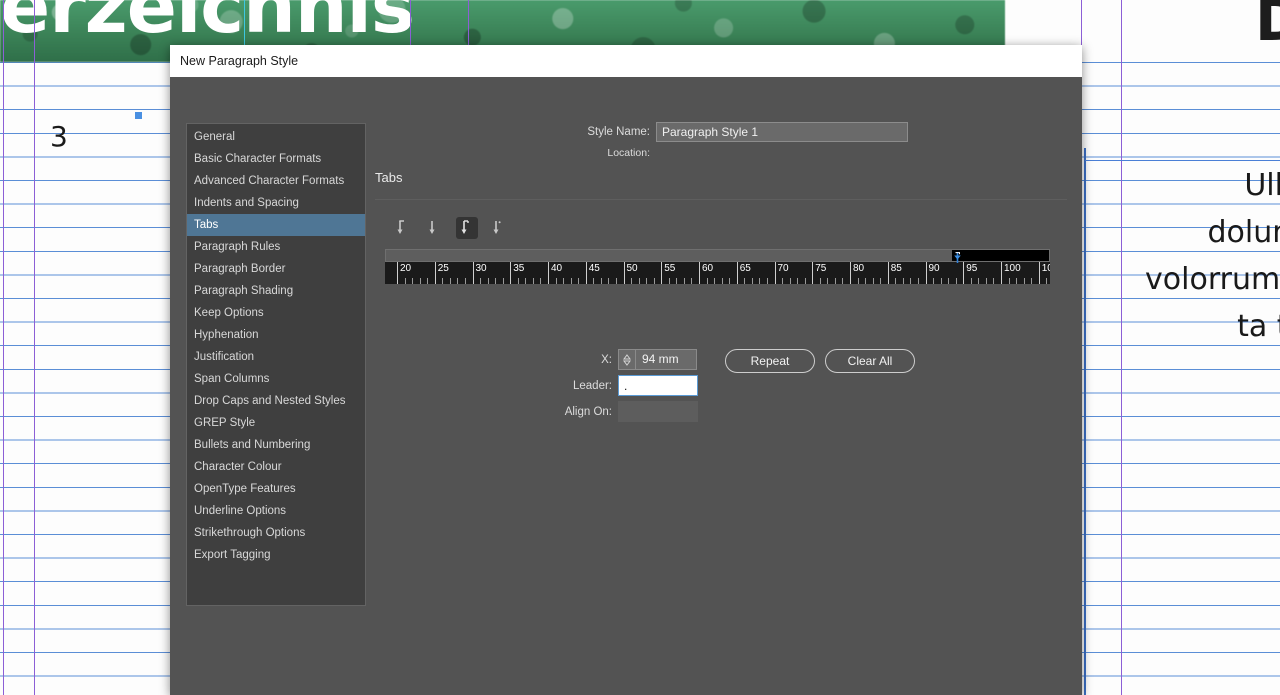 The image size is (1280, 695). I want to click on sidebar-item-bullets-and-numbering: Bullets and Numbering, so click(276, 445).